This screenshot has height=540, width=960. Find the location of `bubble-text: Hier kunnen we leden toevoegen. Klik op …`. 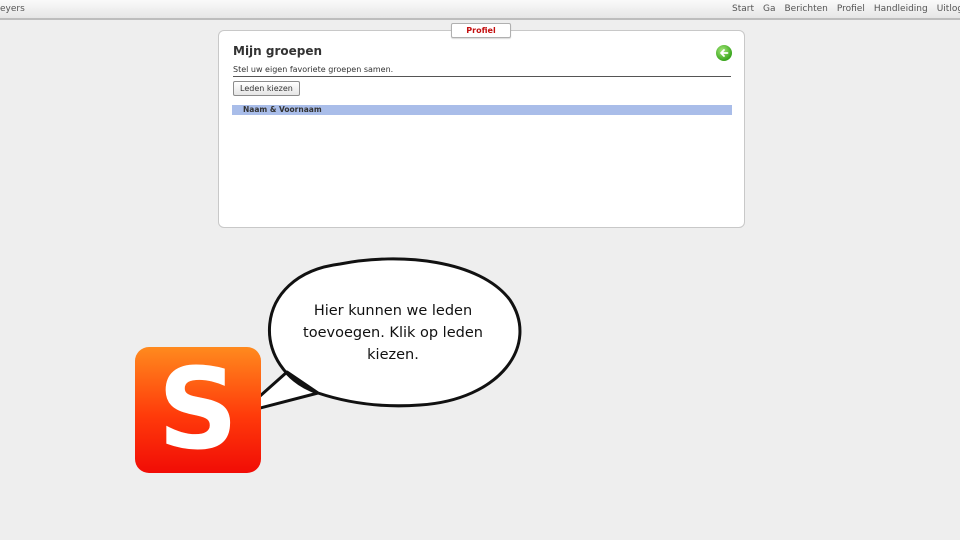

bubble-text: Hier kunnen we leden toevoegen. Klik op … is located at coordinates (393, 333).